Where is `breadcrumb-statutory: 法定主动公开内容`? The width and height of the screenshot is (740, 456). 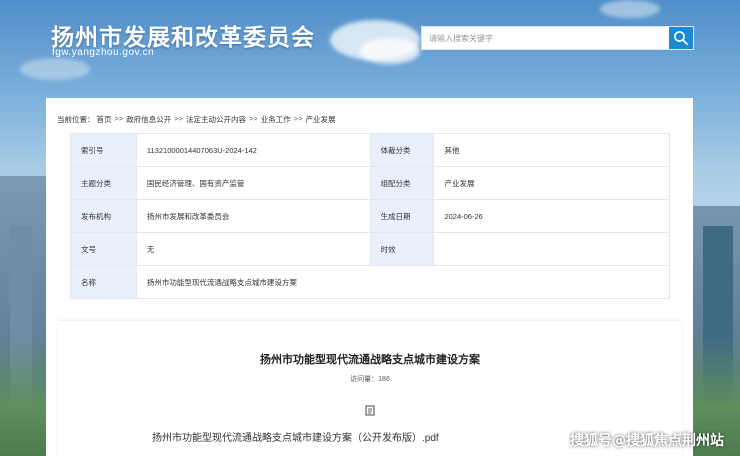
breadcrumb-statutory: 法定主动公开内容 is located at coordinates (216, 119).